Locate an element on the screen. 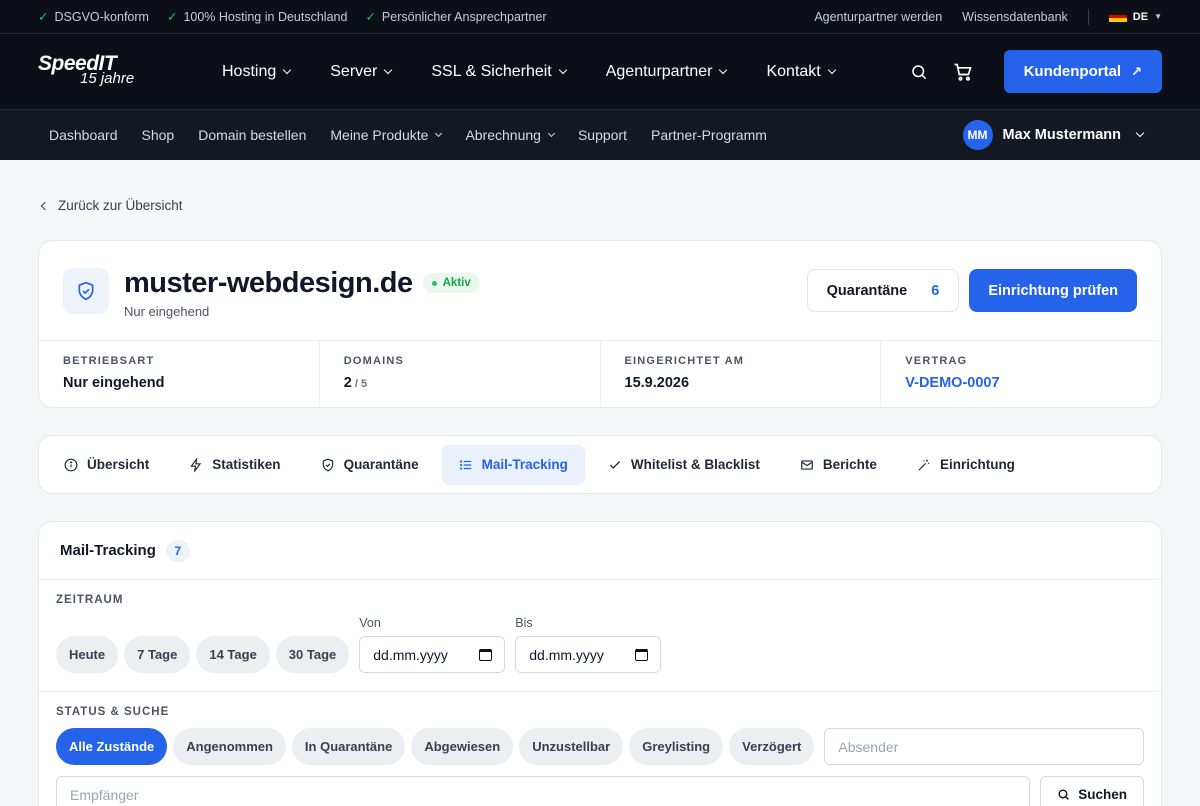  date-to-field: Bis dd.mm.yyyy is located at coordinates (588, 644).